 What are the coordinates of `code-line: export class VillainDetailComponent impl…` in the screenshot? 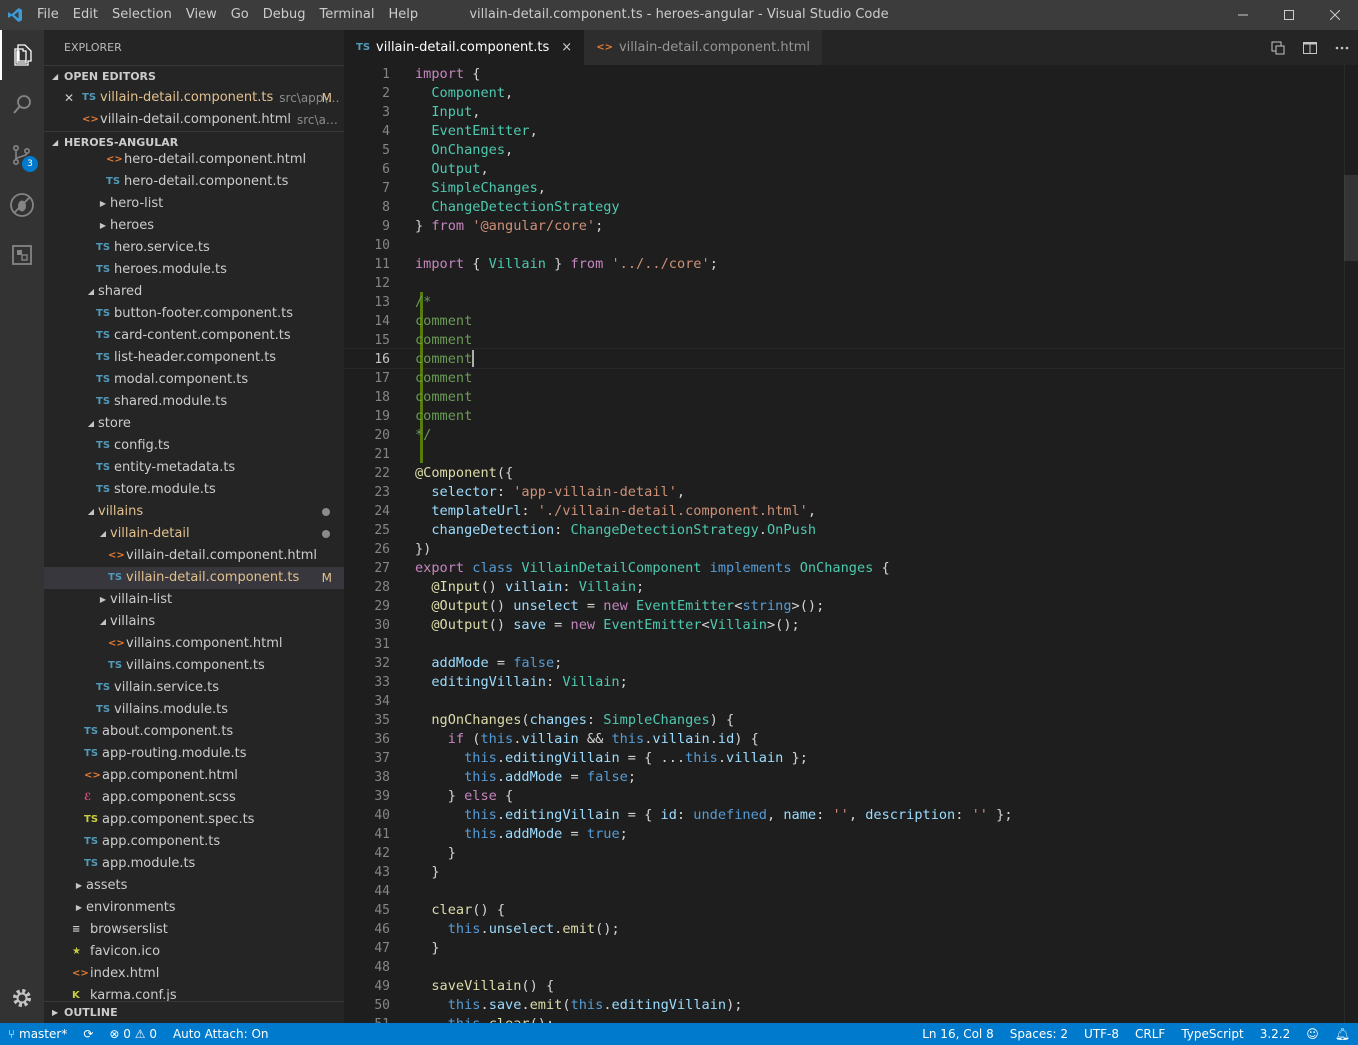 It's located at (886, 568).